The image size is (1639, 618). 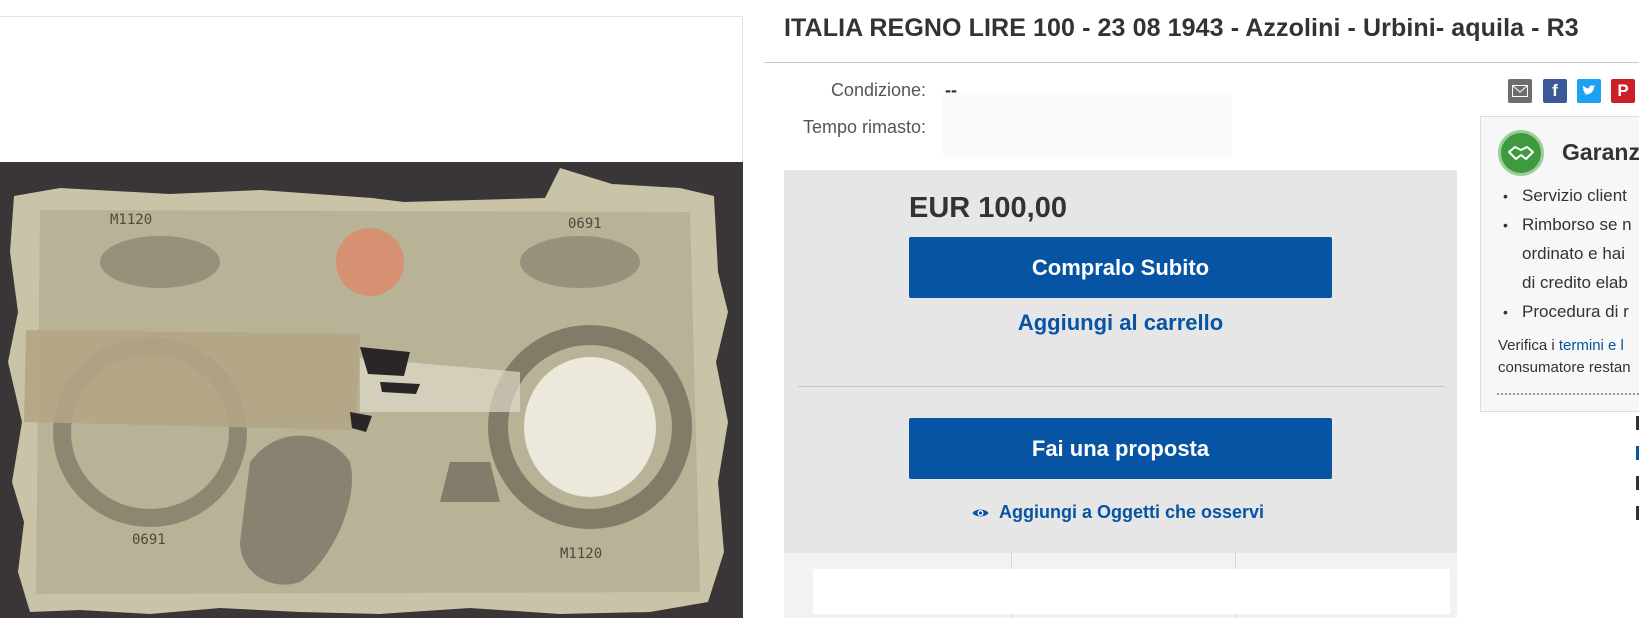 What do you see at coordinates (1623, 91) in the screenshot?
I see `pinterest-icon: P` at bounding box center [1623, 91].